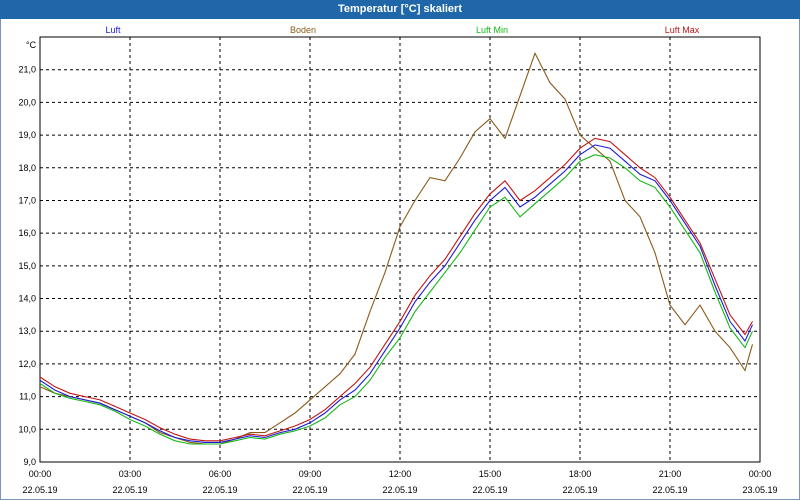 Image resolution: width=800 pixels, height=500 pixels. What do you see at coordinates (27, 331) in the screenshot?
I see `y-tick-label: 13,0` at bounding box center [27, 331].